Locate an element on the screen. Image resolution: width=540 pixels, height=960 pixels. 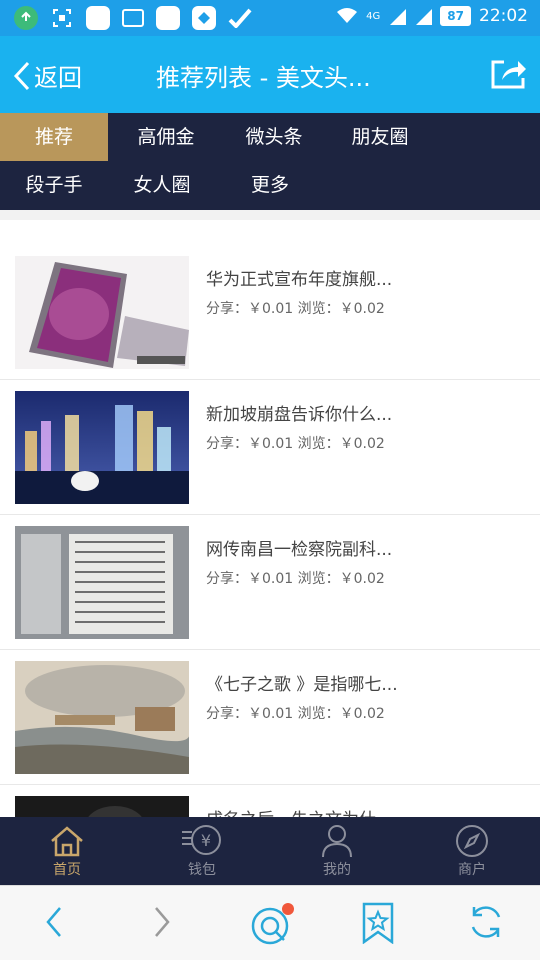
notification-icons is located at coordinates (133, 18).